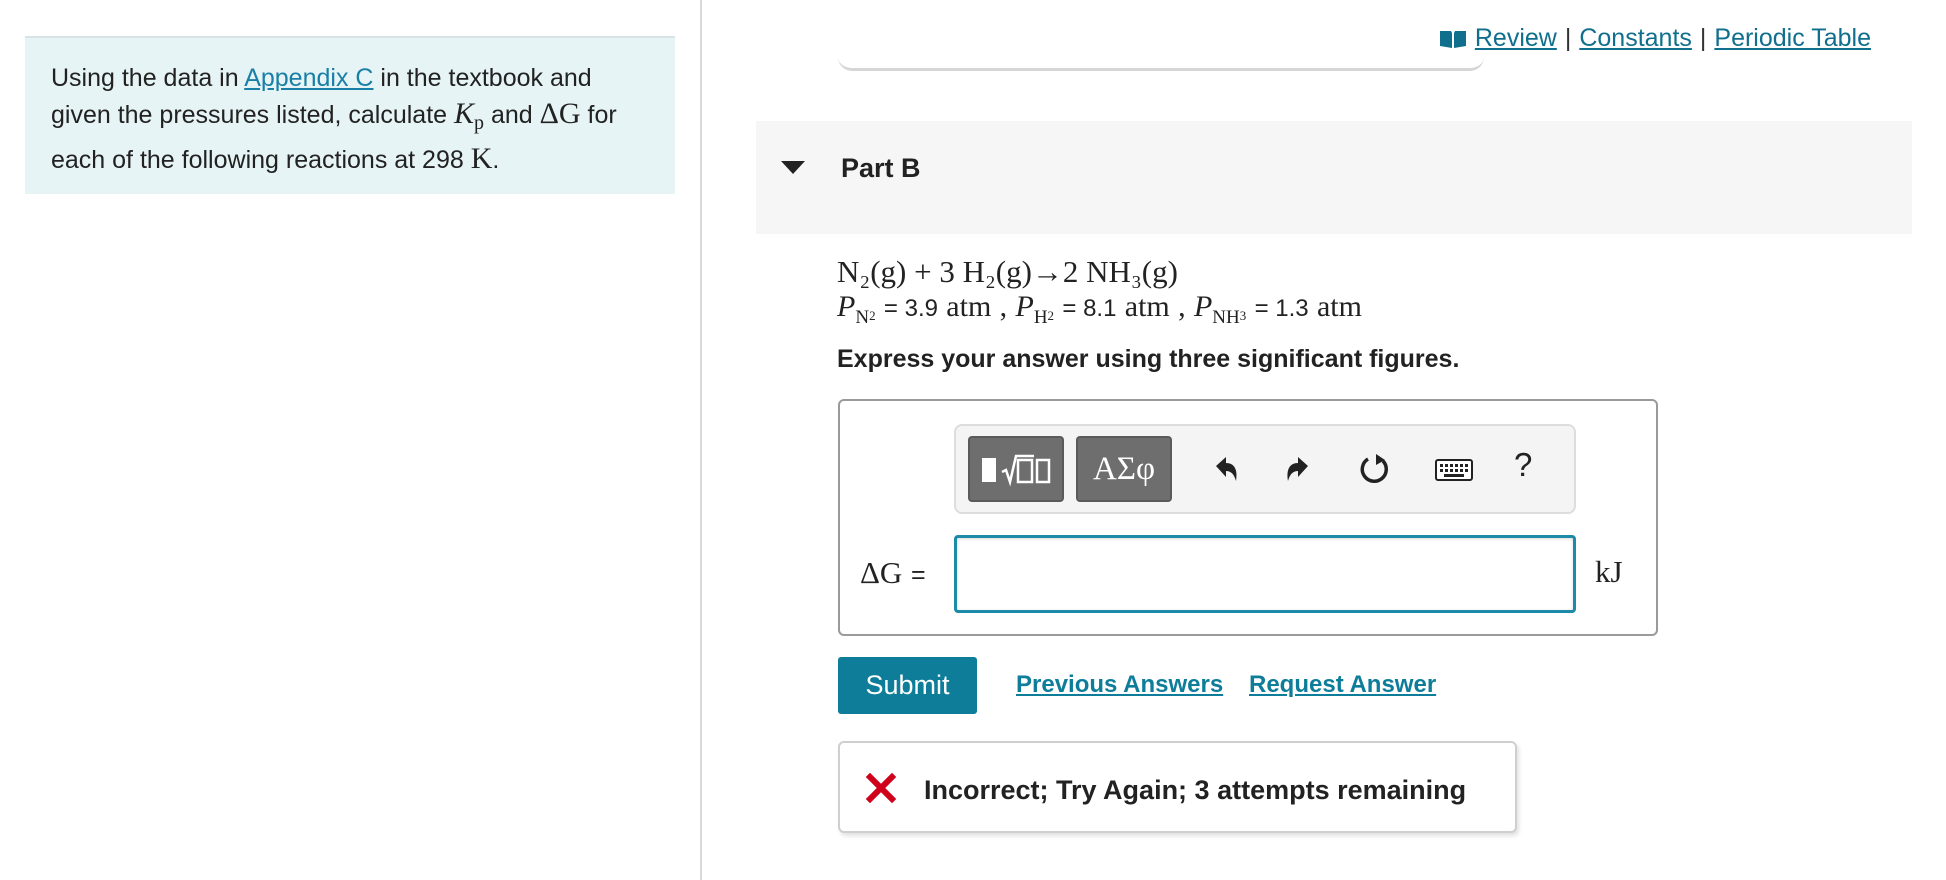 This screenshot has width=1946, height=880. I want to click on keyboard-icon, so click(1454, 469).